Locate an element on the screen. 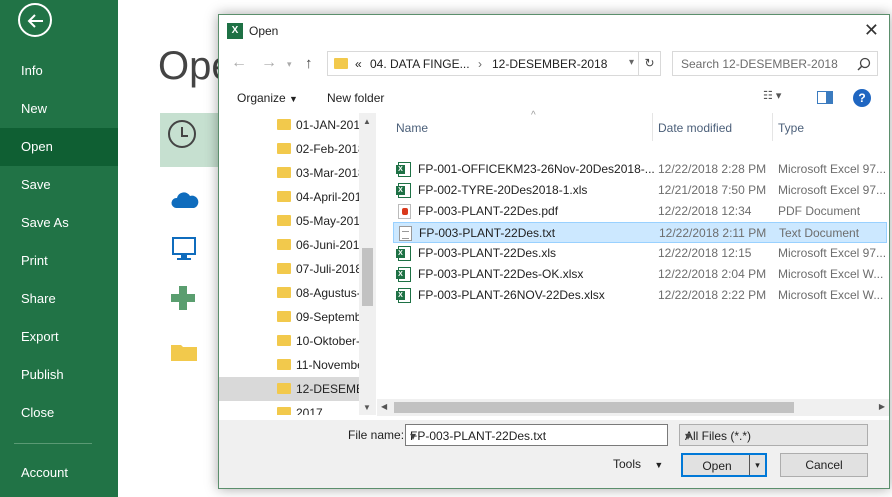 This screenshot has height=497, width=892. nav-folder: 04-April-2018 is located at coordinates (293, 197).